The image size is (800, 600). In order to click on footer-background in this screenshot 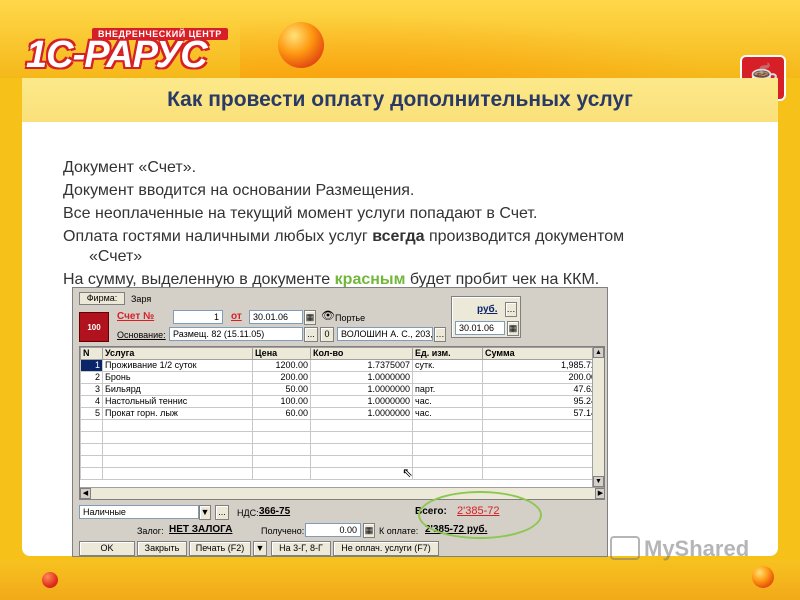, I will do `click(400, 580)`.